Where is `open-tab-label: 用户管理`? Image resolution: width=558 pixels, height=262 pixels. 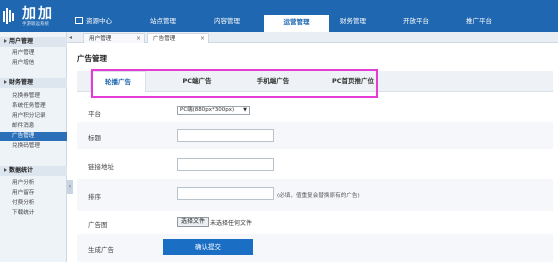
open-tab-label: 用户管理 is located at coordinates (100, 39).